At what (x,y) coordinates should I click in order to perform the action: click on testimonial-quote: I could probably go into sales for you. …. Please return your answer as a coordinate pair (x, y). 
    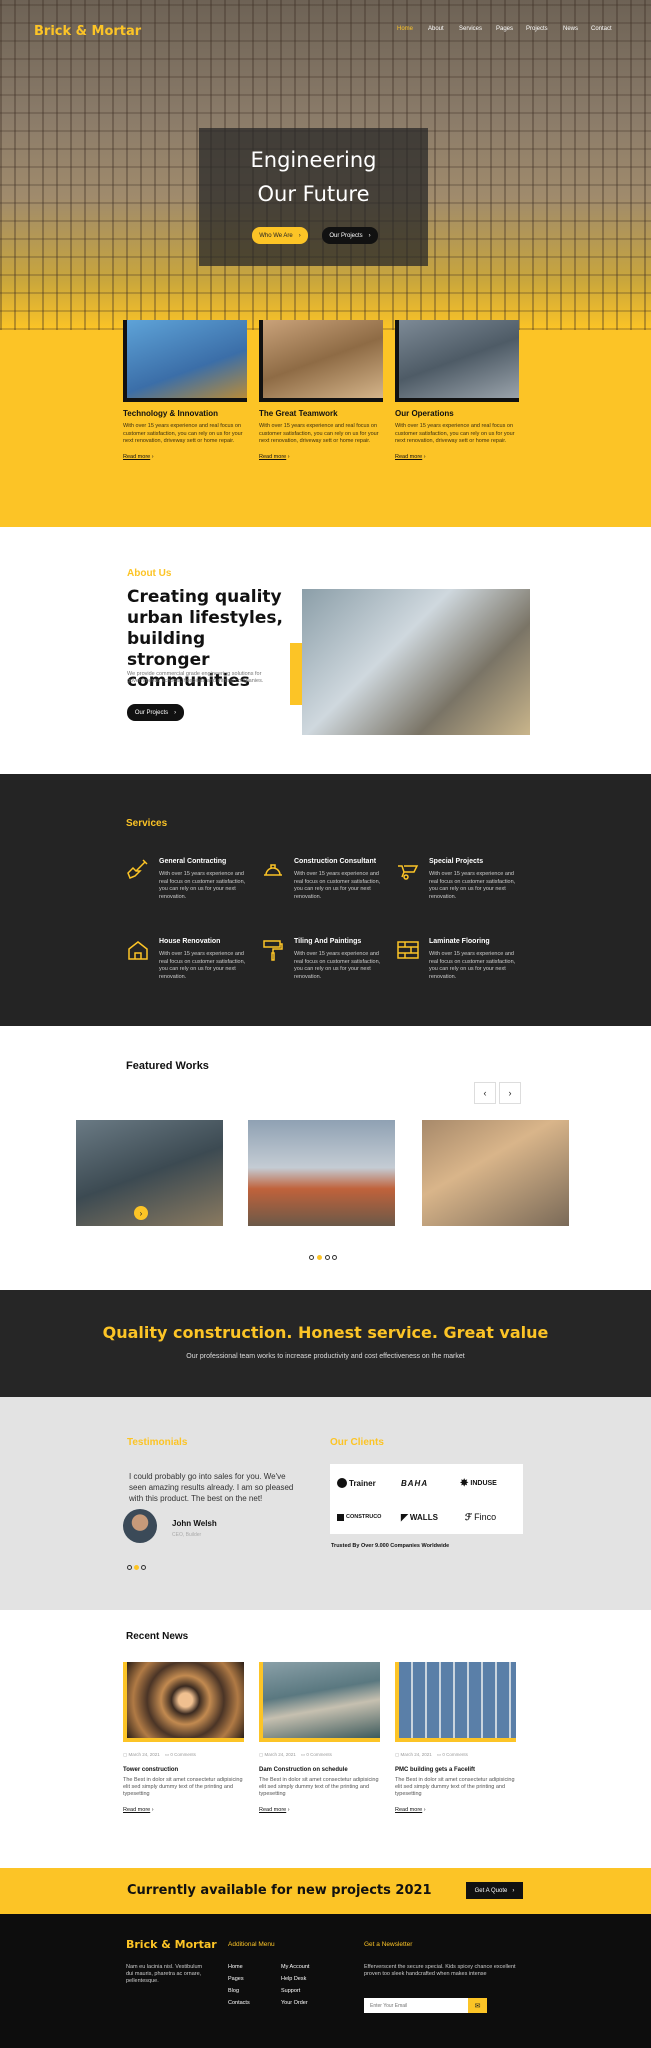
    Looking at the image, I should click on (211, 1487).